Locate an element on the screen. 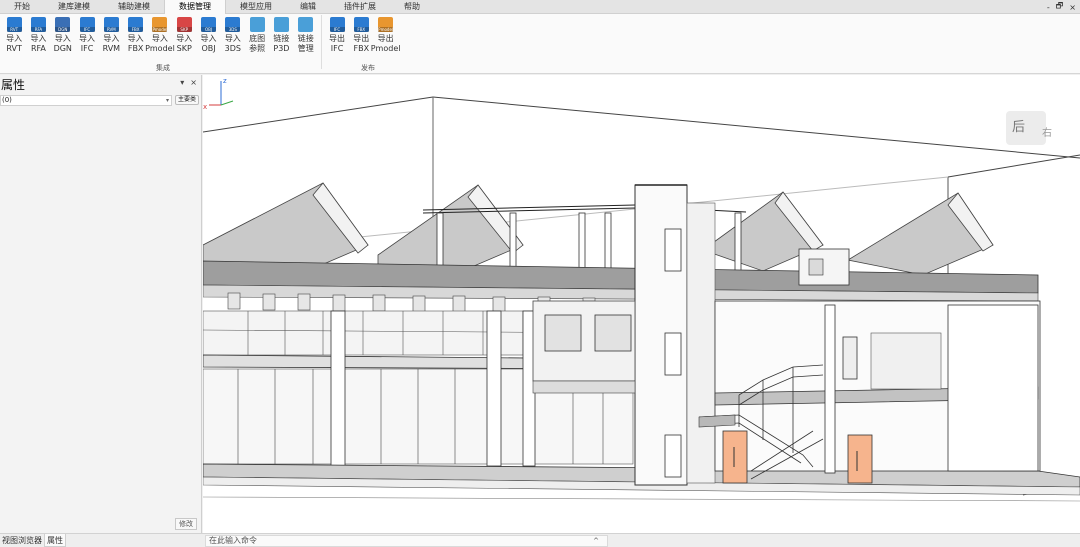 Image resolution: width=1080 pixels, height=547 pixels. export-ifc-button: IFC 导出 IFC is located at coordinates (337, 40).